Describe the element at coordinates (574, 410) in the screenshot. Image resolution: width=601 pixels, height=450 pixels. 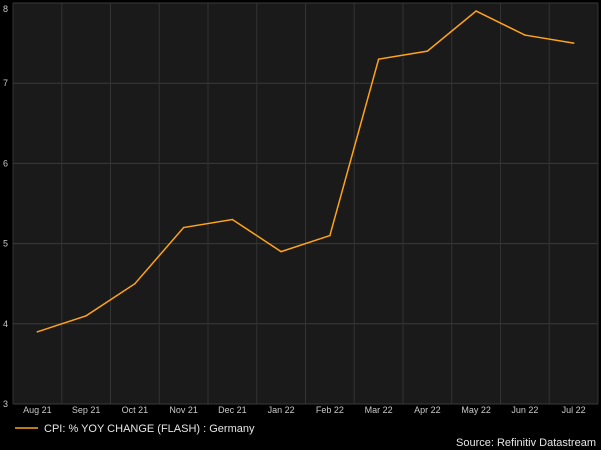
I see `x-tick-label: Jul 22` at that location.